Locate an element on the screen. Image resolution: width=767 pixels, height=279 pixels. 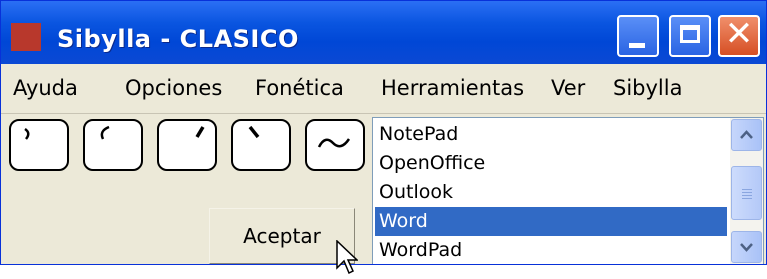
close-icon: ✕ is located at coordinates (739, 34).